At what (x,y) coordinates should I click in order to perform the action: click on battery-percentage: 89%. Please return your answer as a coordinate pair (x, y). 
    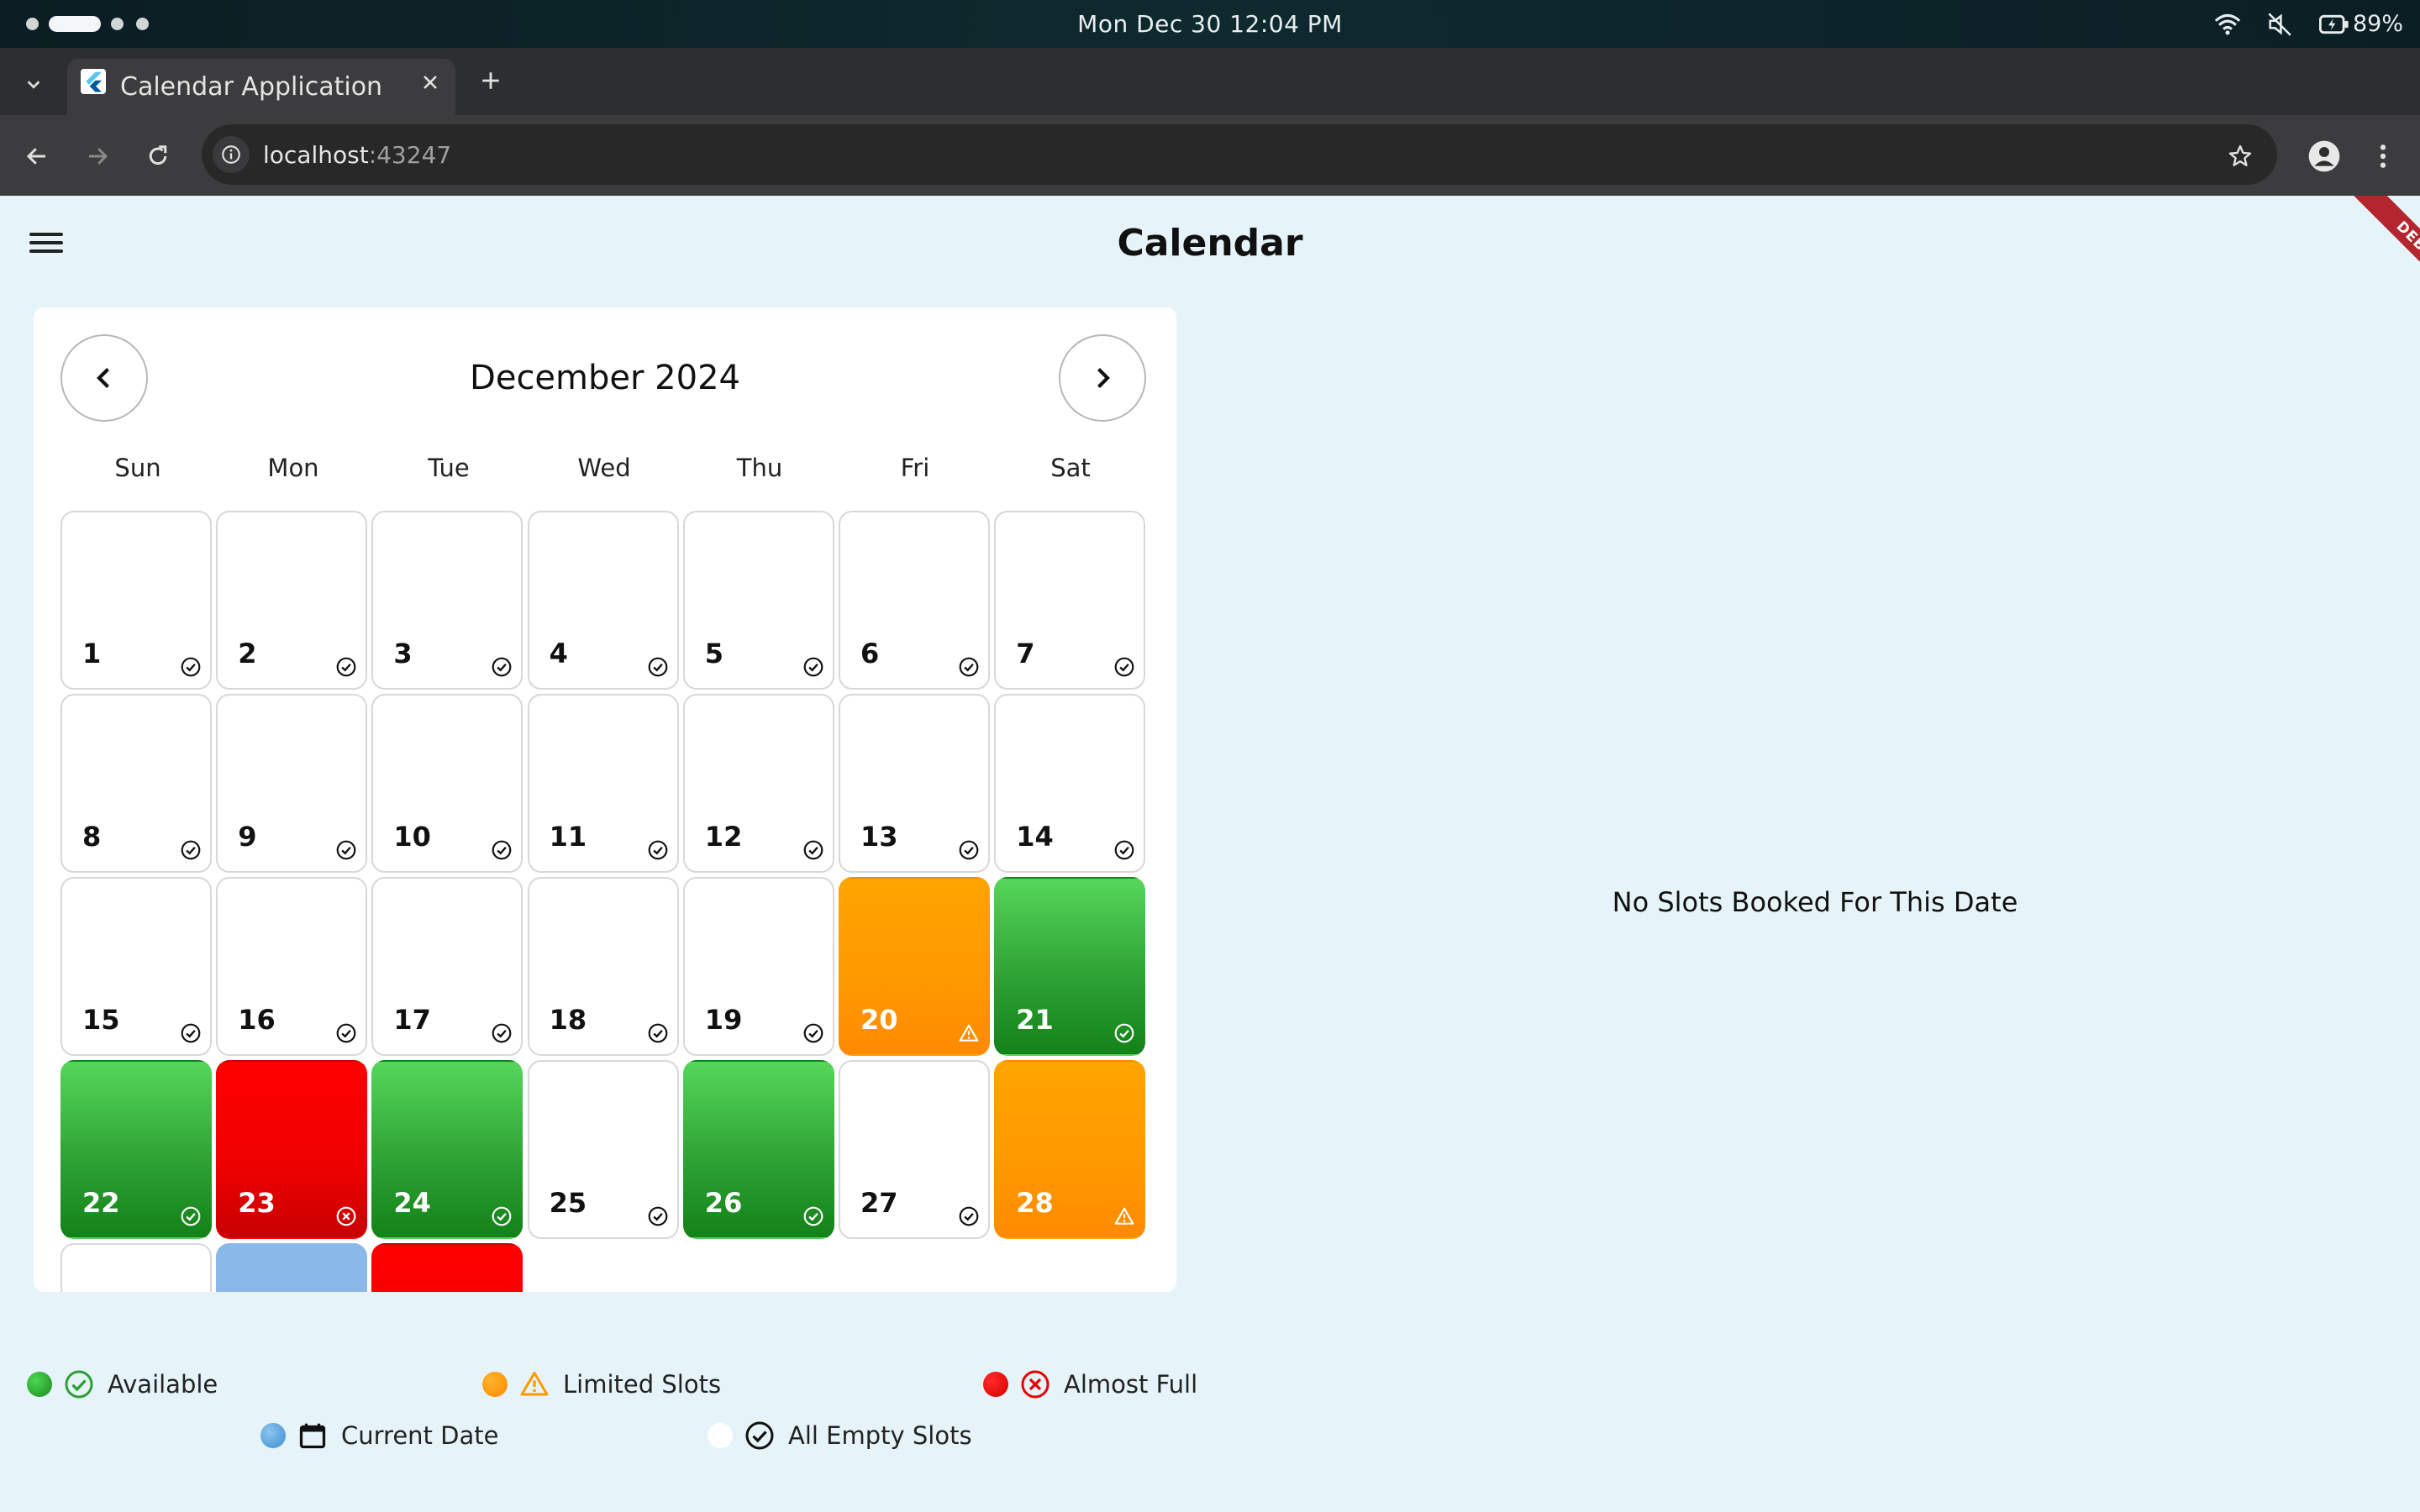
    Looking at the image, I should click on (2378, 24).